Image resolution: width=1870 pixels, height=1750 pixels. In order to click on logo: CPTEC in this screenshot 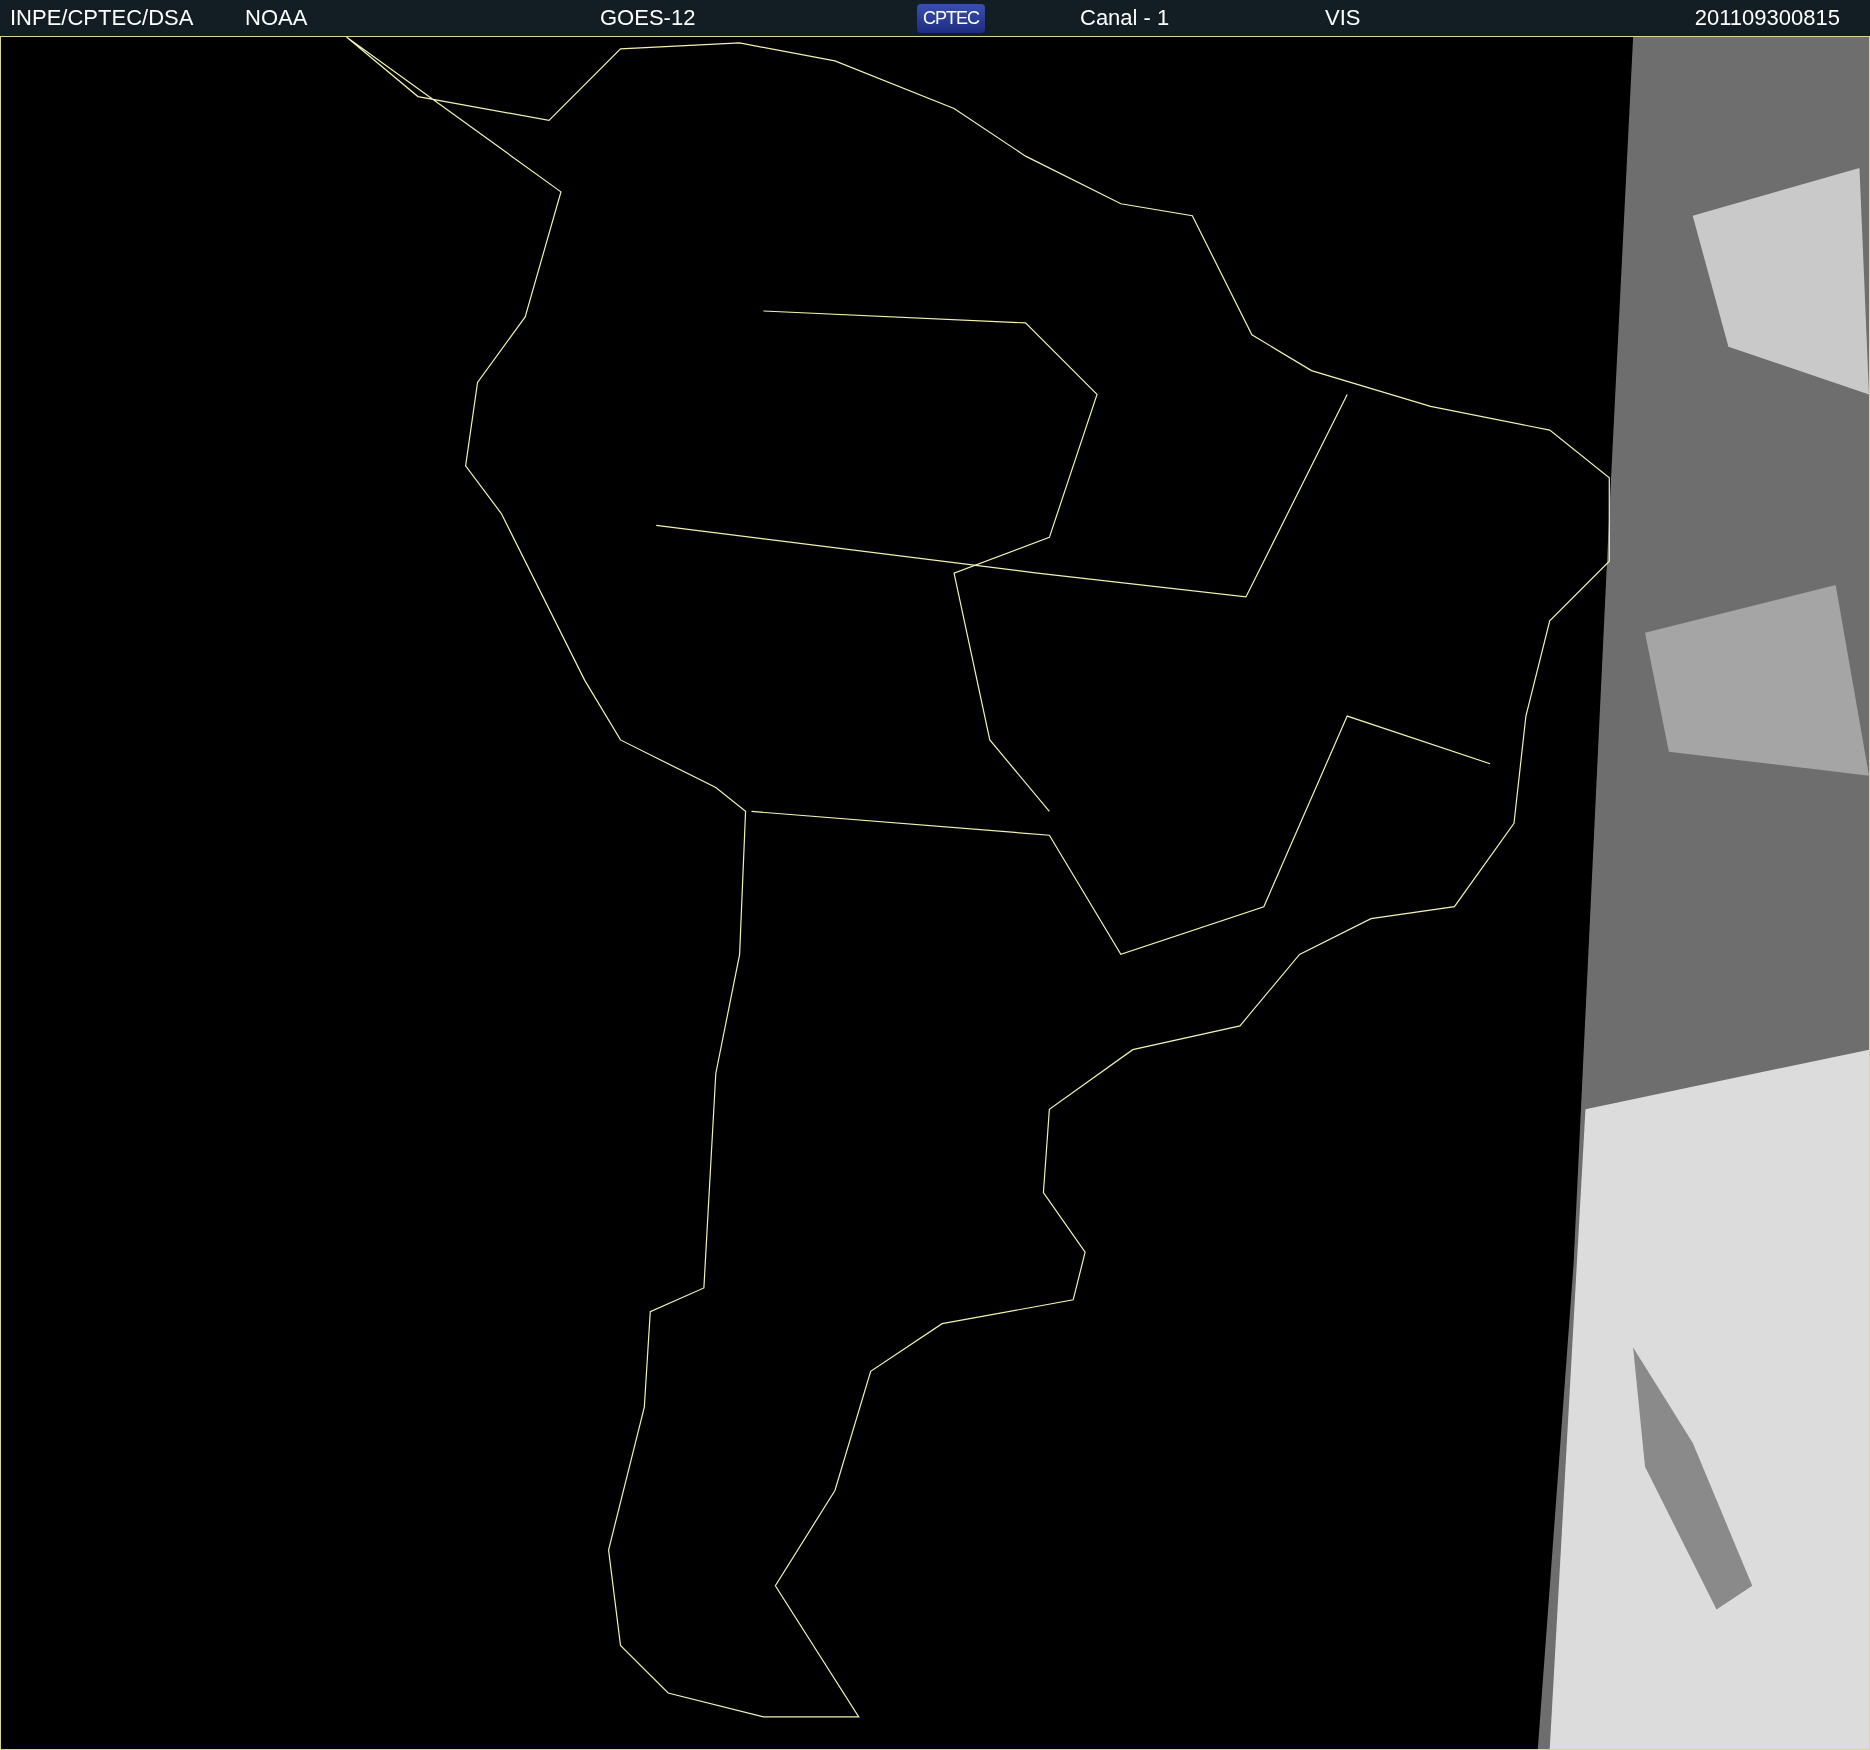, I will do `click(951, 18)`.